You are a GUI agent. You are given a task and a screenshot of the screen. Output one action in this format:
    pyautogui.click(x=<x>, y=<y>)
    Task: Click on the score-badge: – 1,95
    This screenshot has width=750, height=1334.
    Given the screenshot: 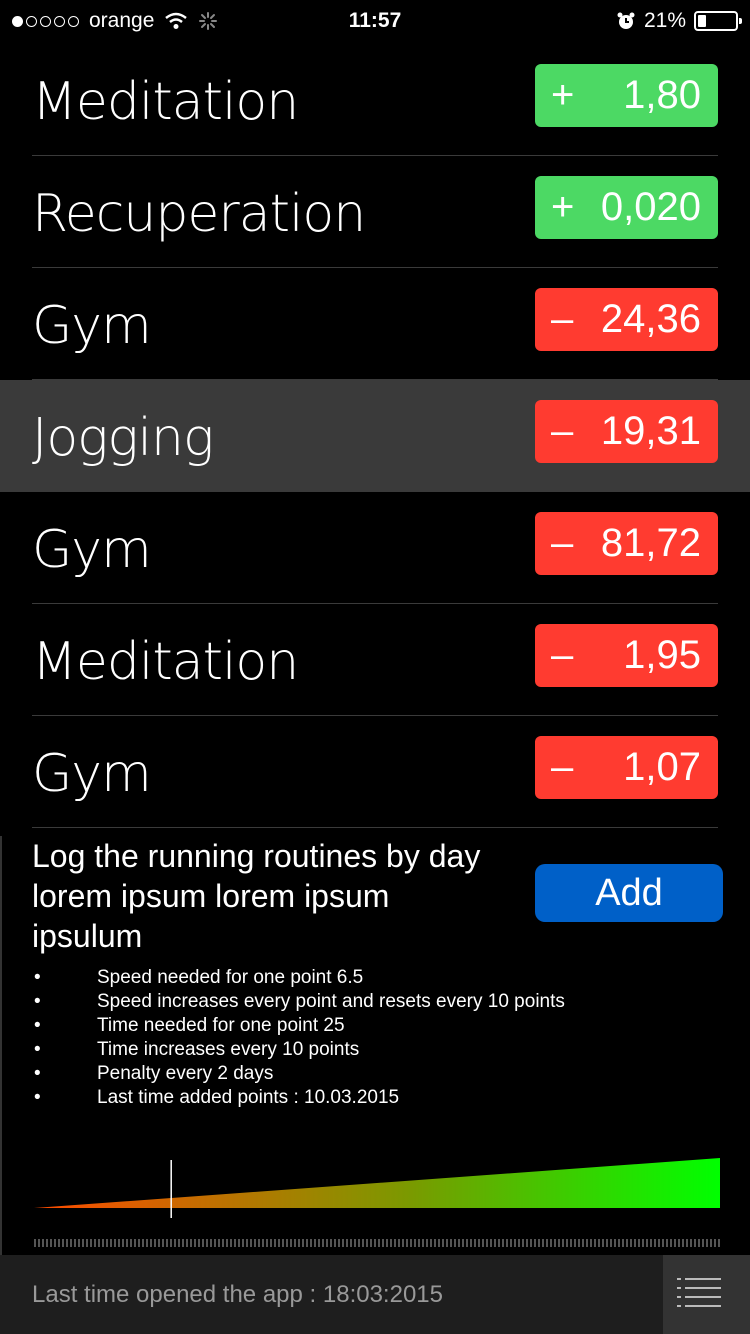 What is the action you would take?
    pyautogui.click(x=626, y=655)
    